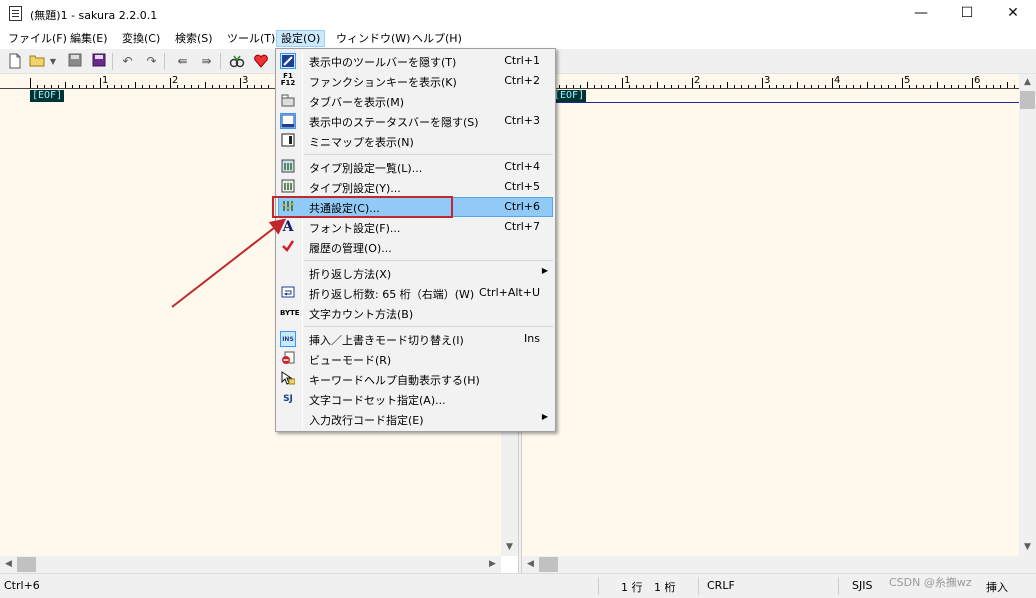 The height and width of the screenshot is (598, 1036). What do you see at coordinates (415, 167) in the screenshot?
I see `menu-item-type-settings-list: タイプ別設定一覧(L)... Ctrl+4` at bounding box center [415, 167].